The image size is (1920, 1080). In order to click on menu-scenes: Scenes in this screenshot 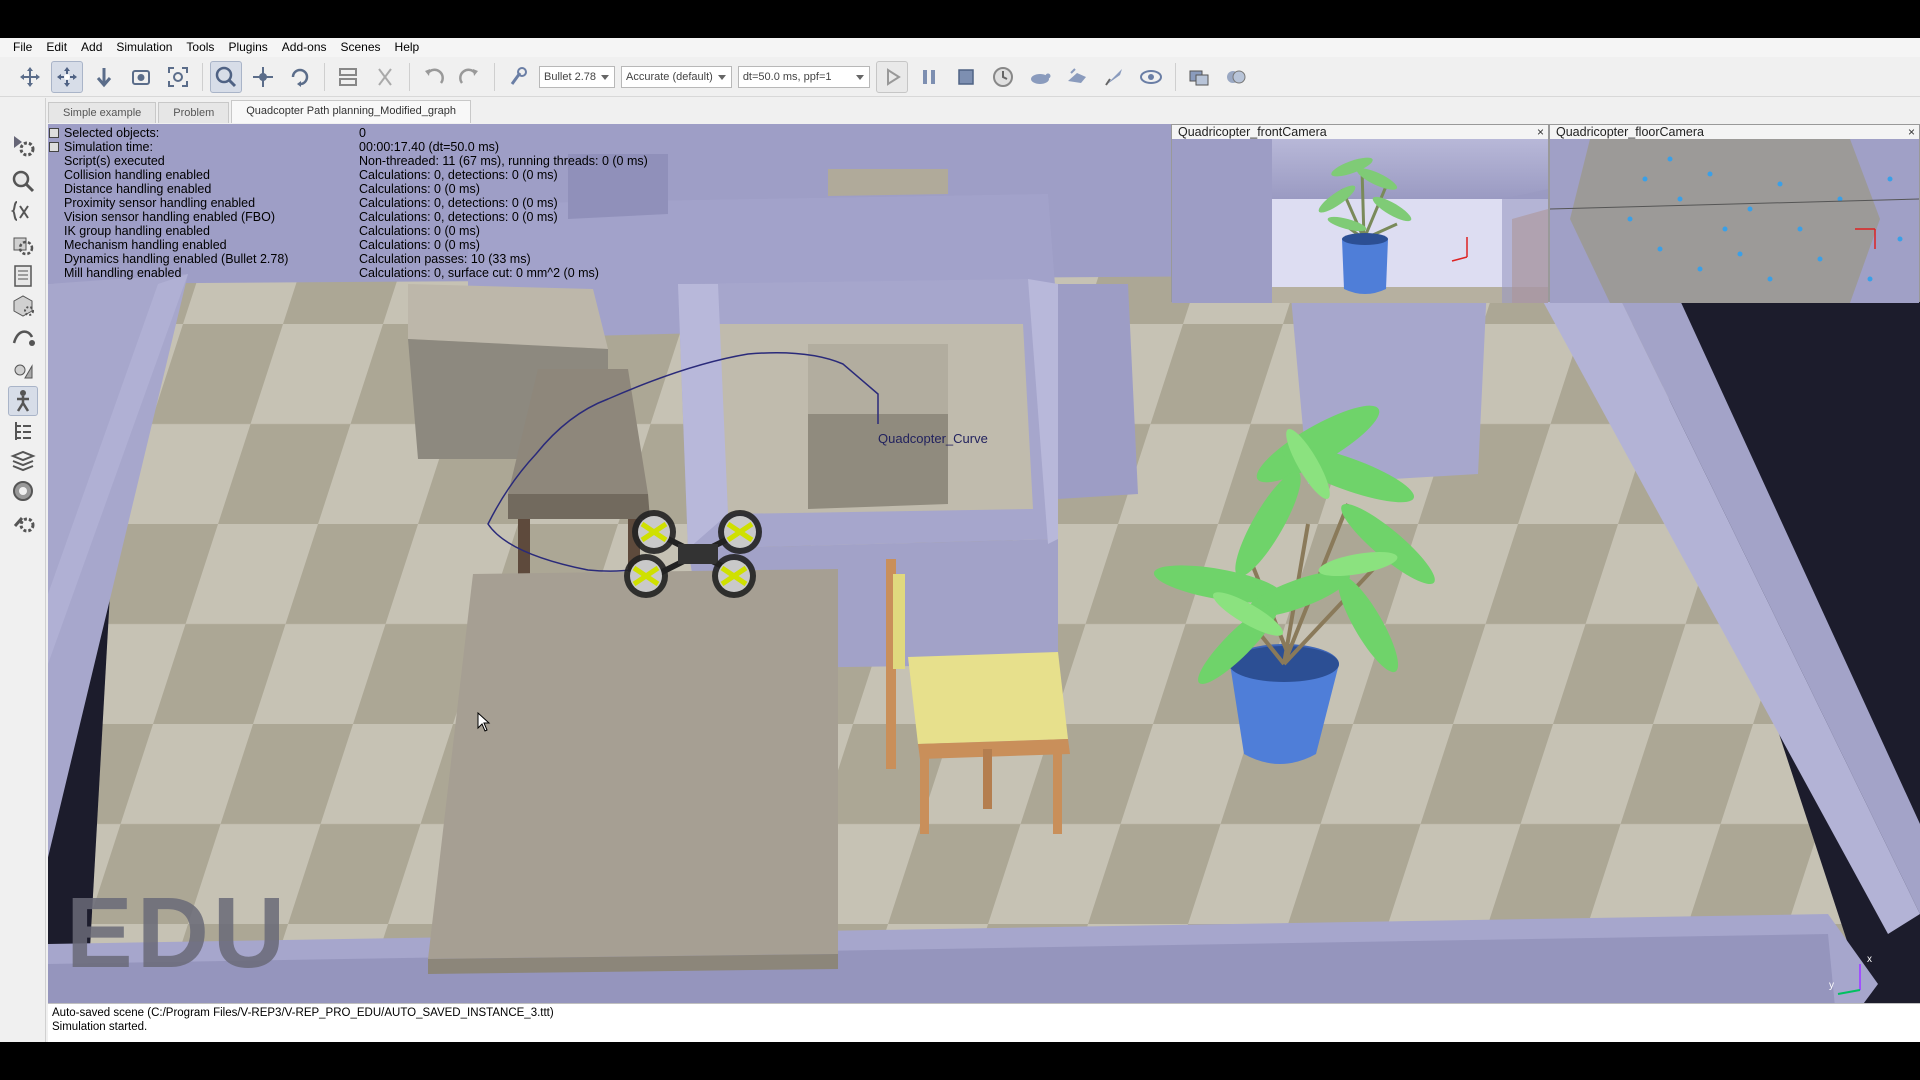, I will do `click(361, 47)`.